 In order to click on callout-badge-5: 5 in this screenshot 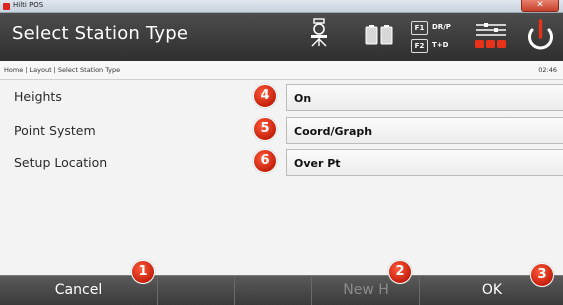, I will do `click(265, 129)`.